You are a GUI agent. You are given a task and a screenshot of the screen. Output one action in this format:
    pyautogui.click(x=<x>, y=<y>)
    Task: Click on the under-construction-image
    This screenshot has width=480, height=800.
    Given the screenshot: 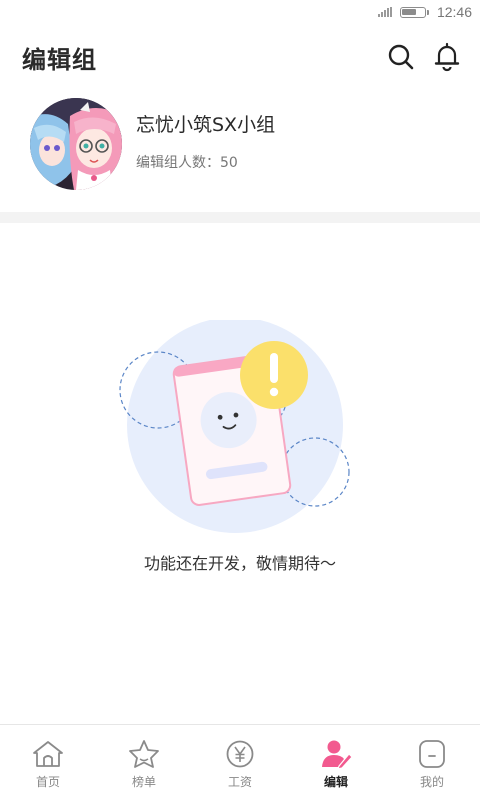 What is the action you would take?
    pyautogui.click(x=234, y=425)
    